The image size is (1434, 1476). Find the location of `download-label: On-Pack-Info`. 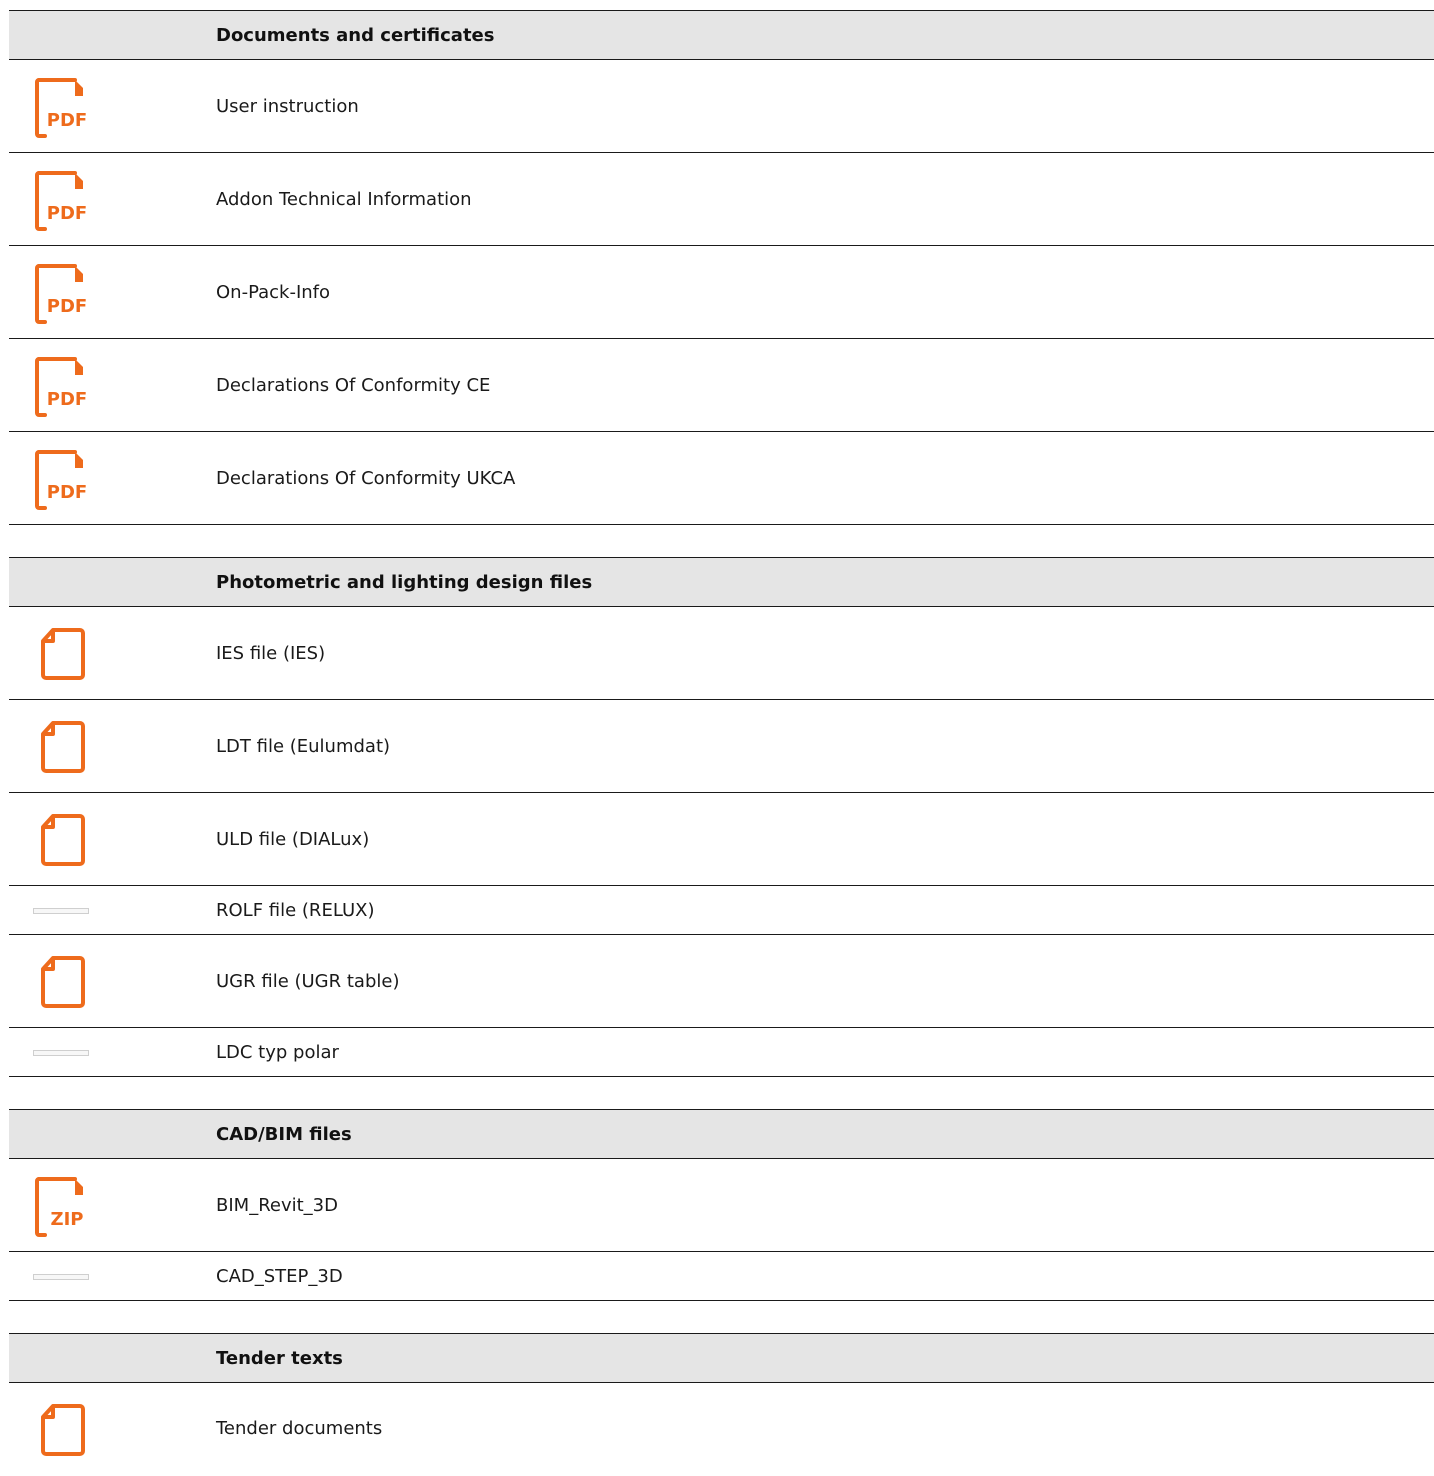

download-label: On-Pack-Info is located at coordinates (273, 292).